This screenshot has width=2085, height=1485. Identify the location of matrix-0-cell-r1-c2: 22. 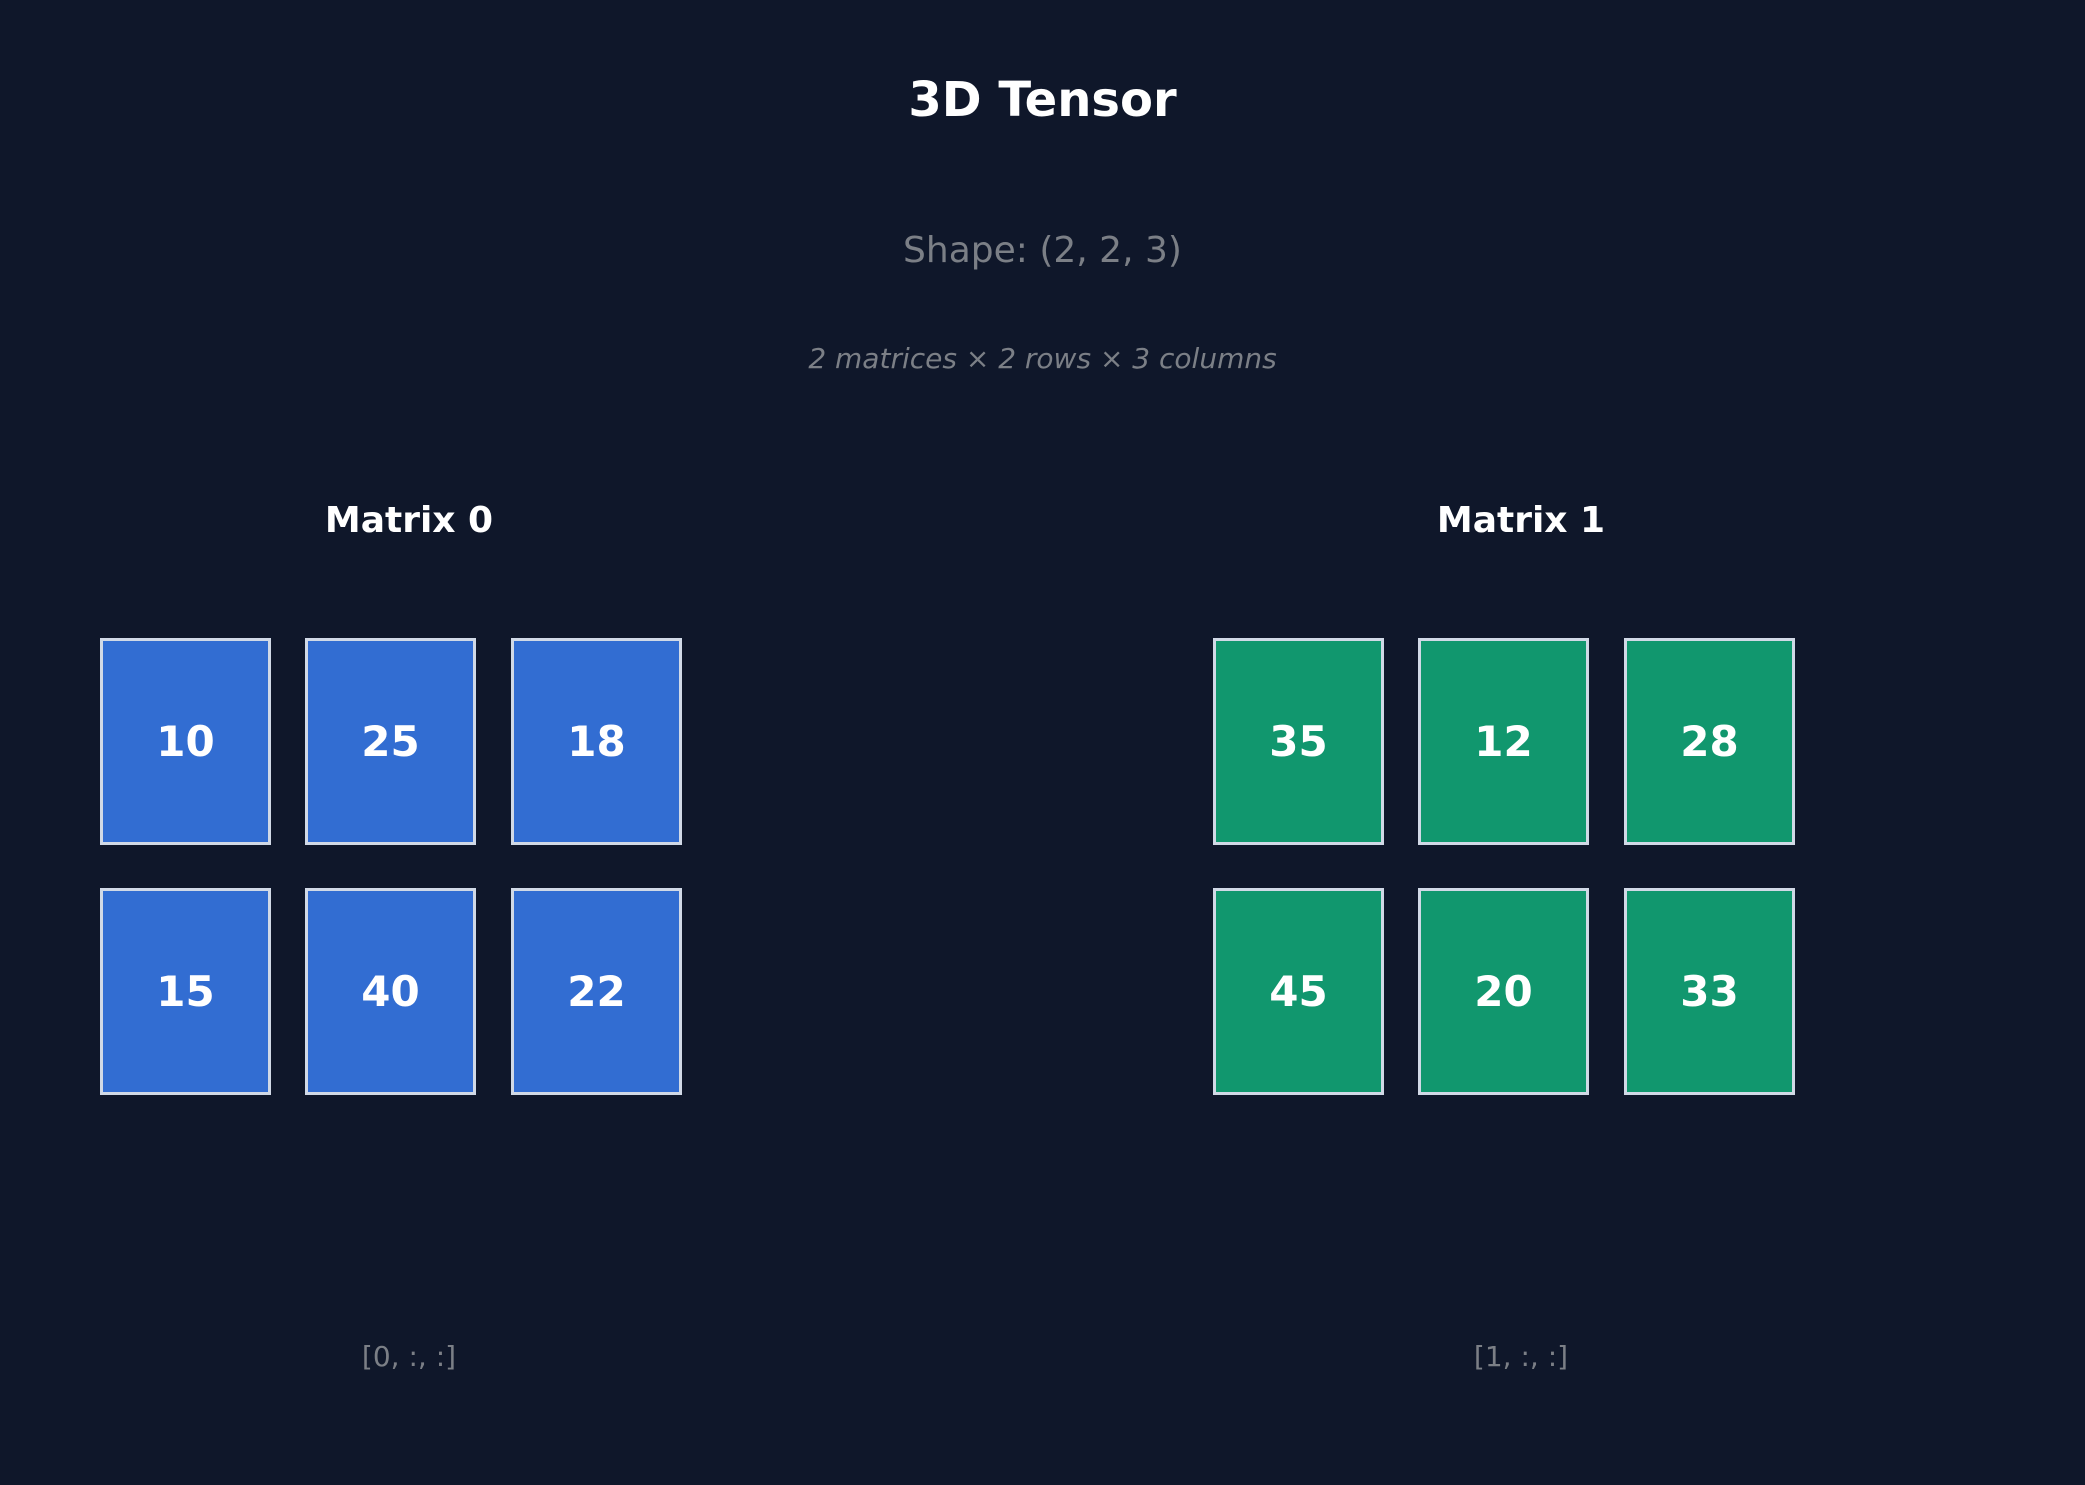
(596, 991).